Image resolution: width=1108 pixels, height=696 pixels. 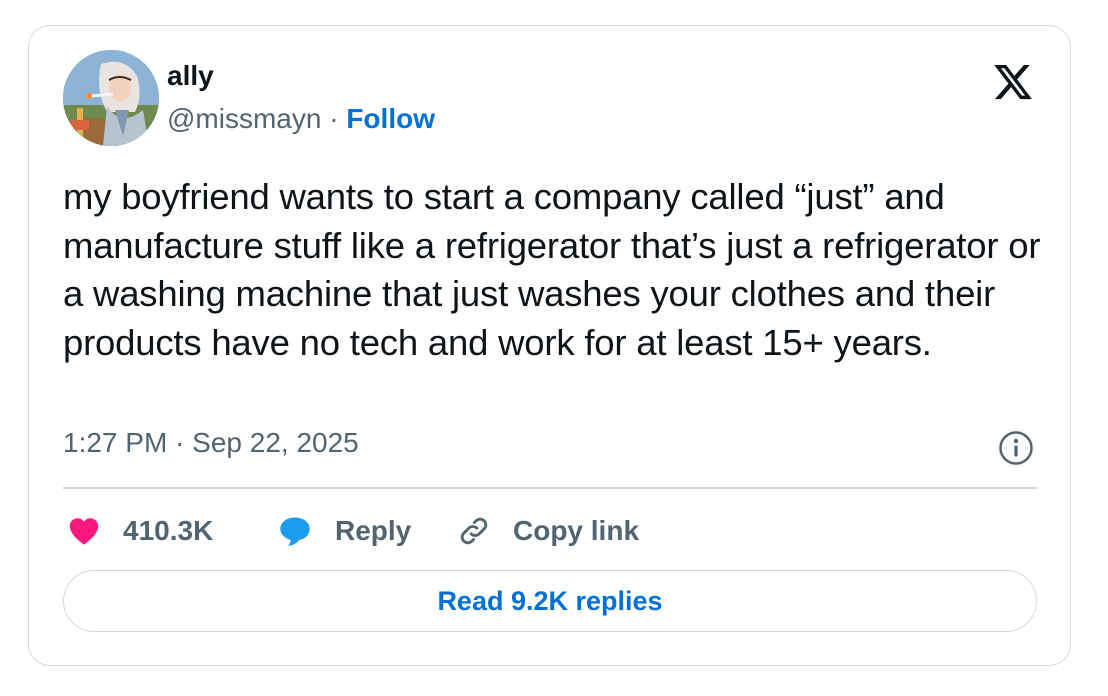 What do you see at coordinates (211, 443) in the screenshot?
I see `tweet-timestamp: 1:27 PM · Sep 22, 2025` at bounding box center [211, 443].